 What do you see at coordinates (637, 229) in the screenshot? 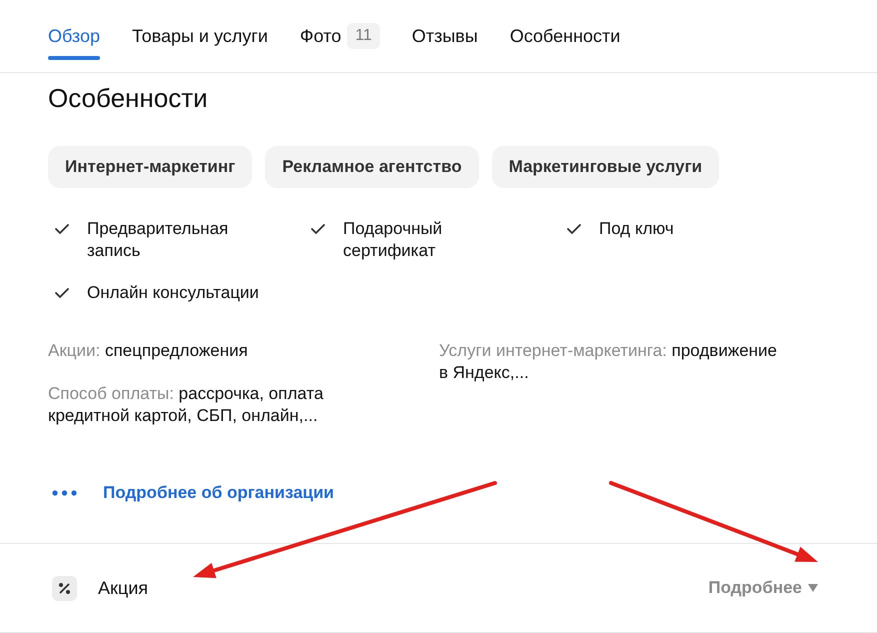
I see `feature-label: Под ключ` at bounding box center [637, 229].